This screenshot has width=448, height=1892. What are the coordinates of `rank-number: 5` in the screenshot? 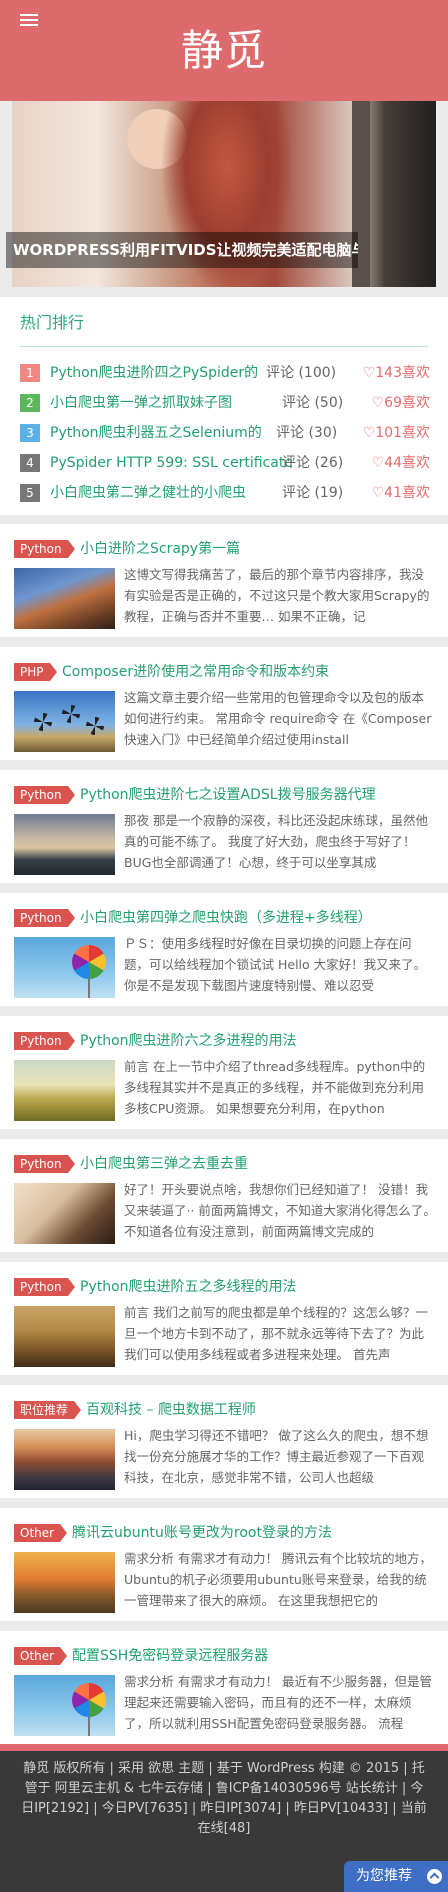 It's located at (30, 493).